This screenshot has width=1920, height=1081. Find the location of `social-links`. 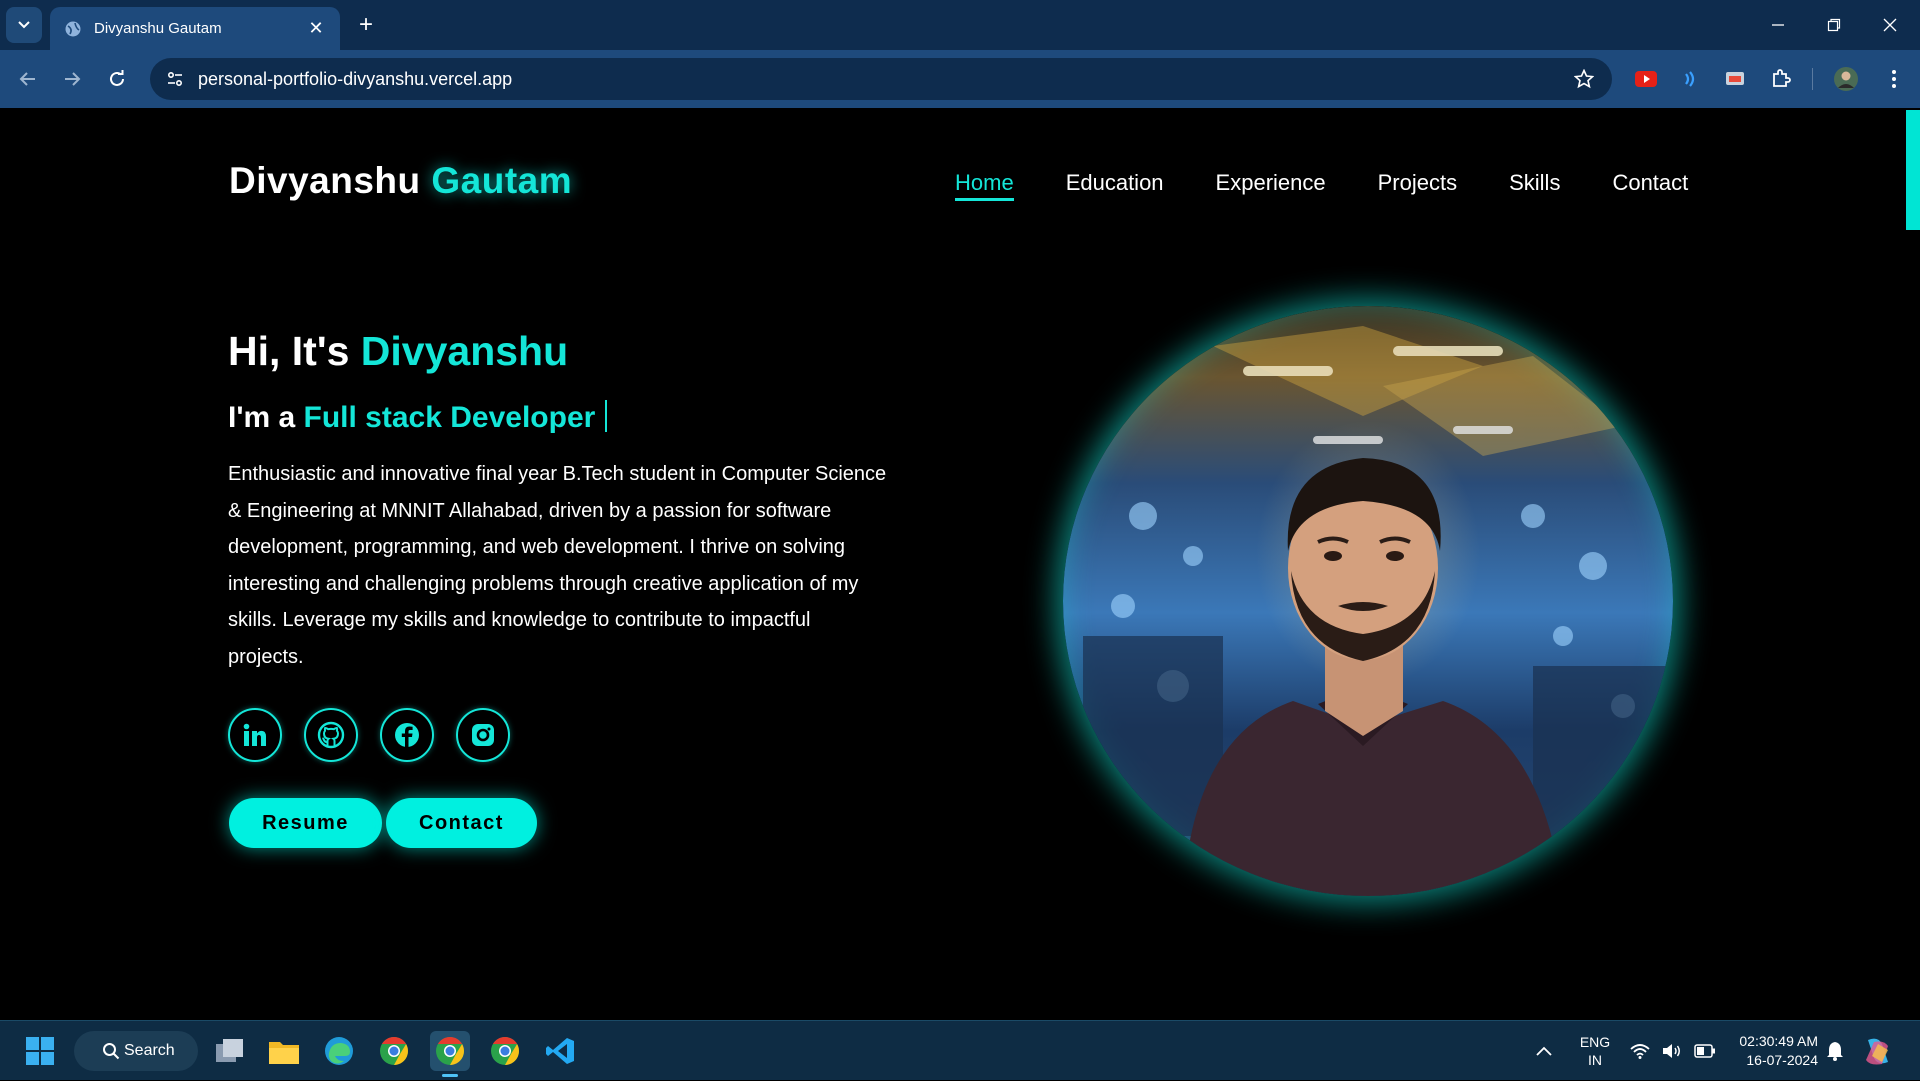

social-links is located at coordinates (369, 735).